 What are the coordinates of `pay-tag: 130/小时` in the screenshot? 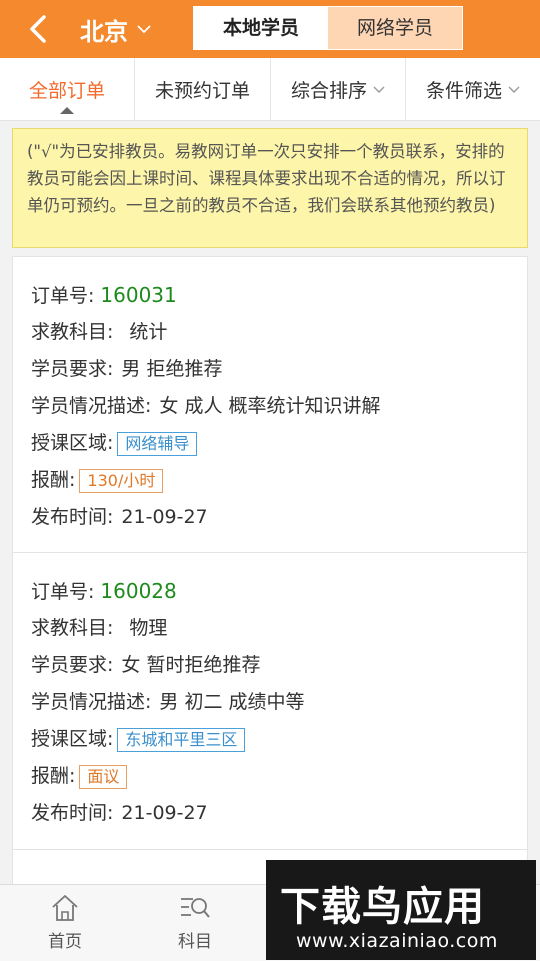 It's located at (121, 480).